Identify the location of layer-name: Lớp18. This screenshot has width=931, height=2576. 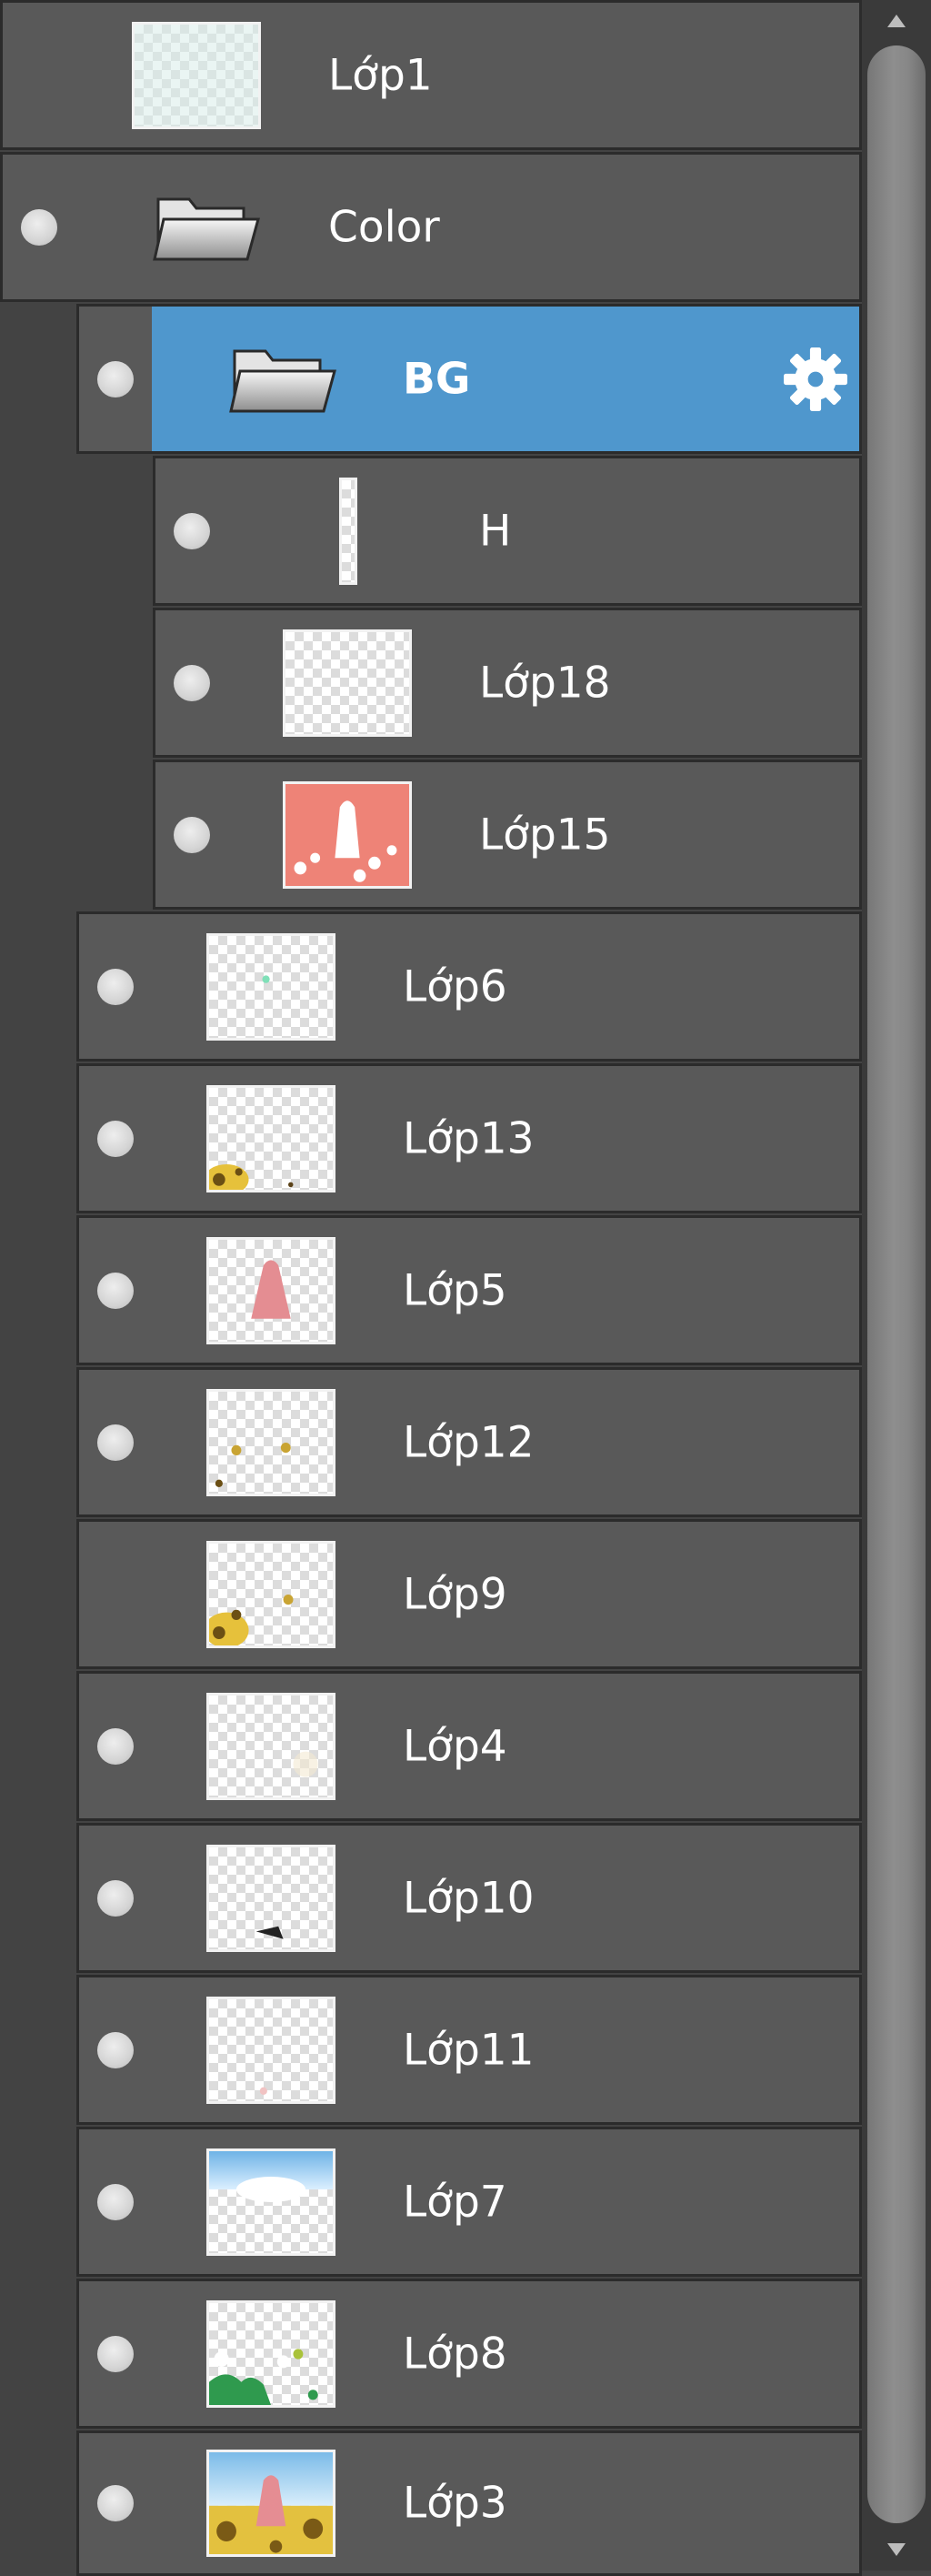
(545, 683).